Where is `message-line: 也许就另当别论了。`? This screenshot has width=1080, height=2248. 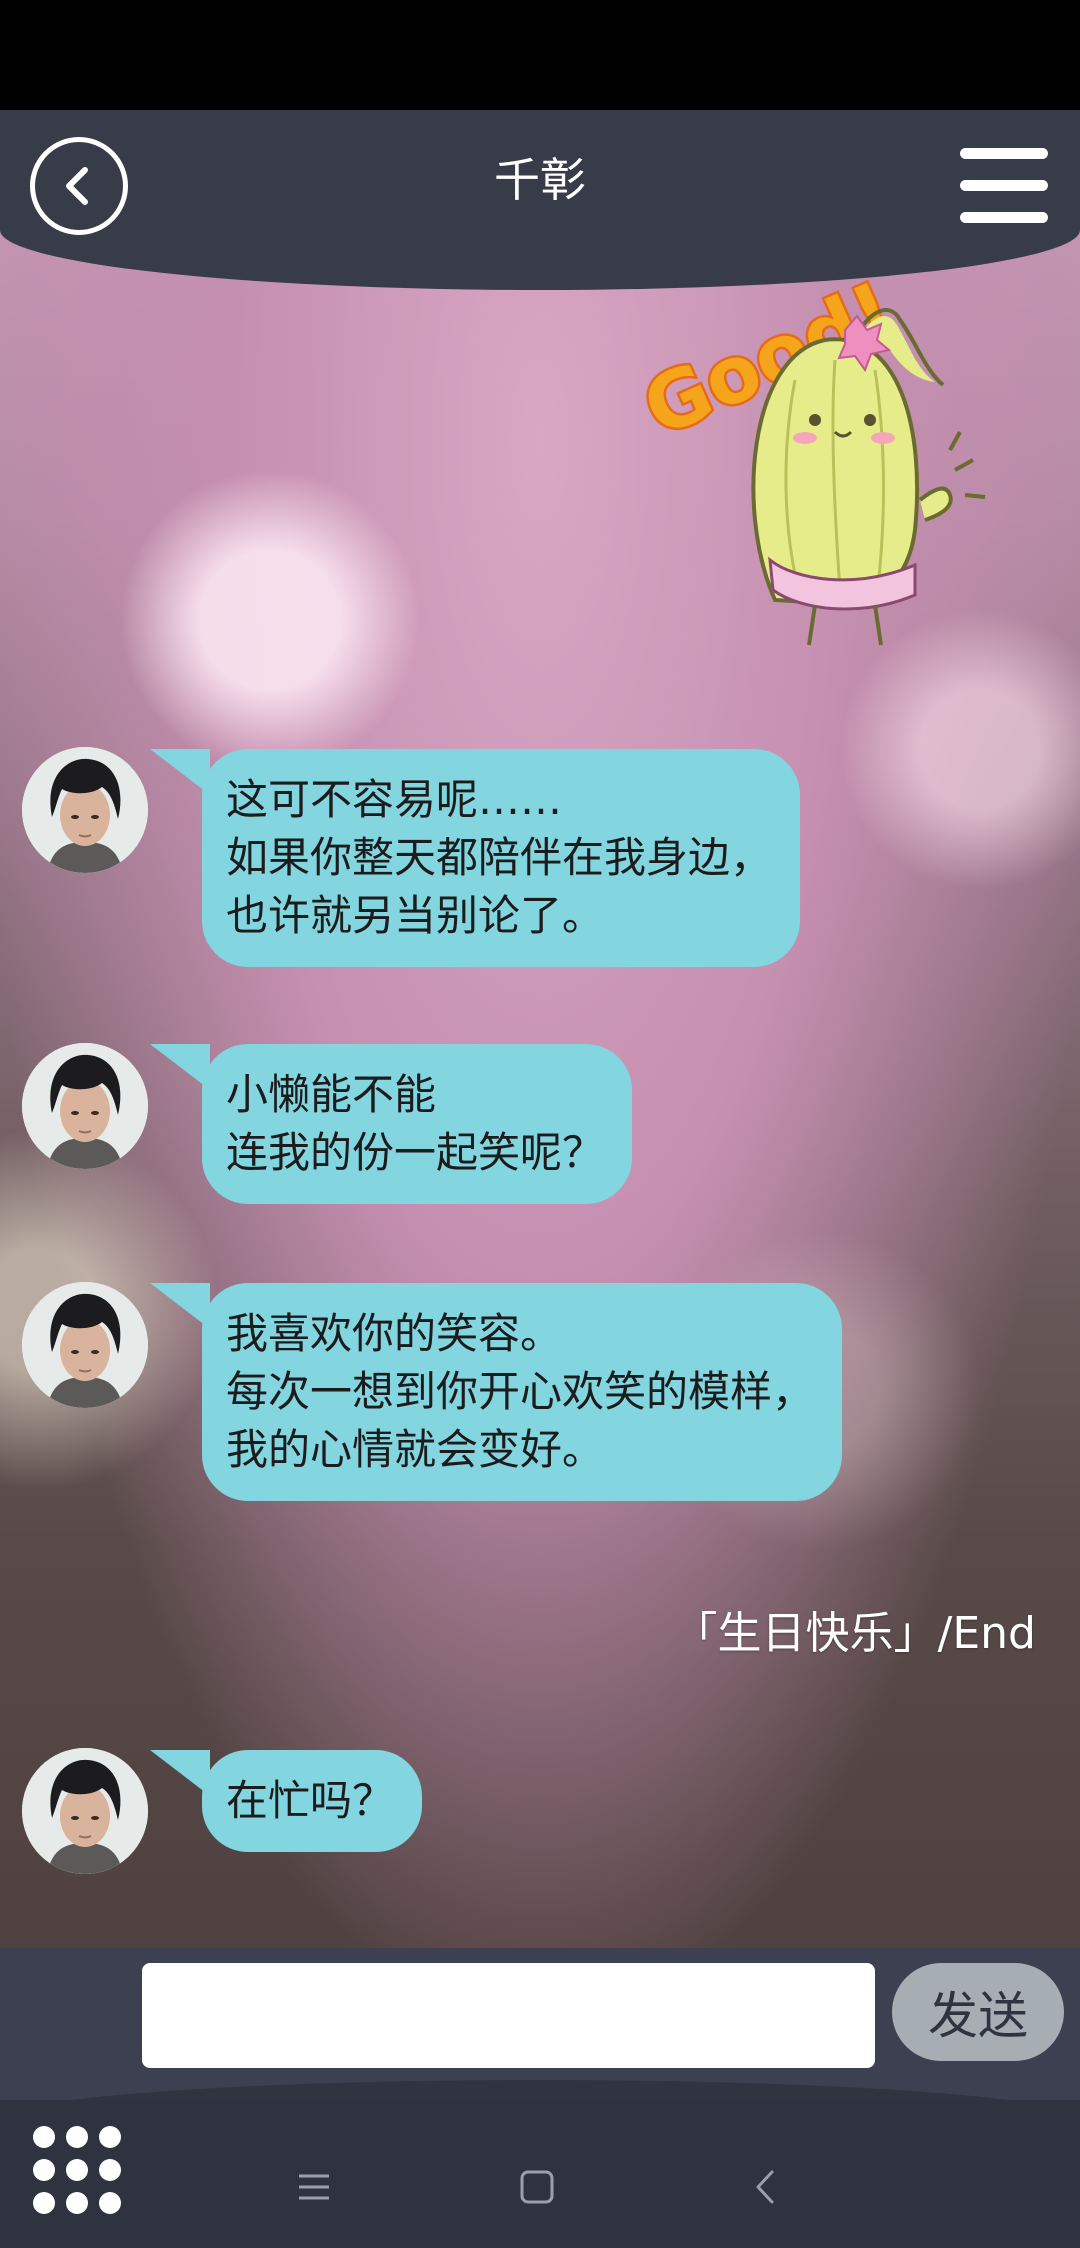 message-line: 也许就另当别论了。 is located at coordinates (415, 915).